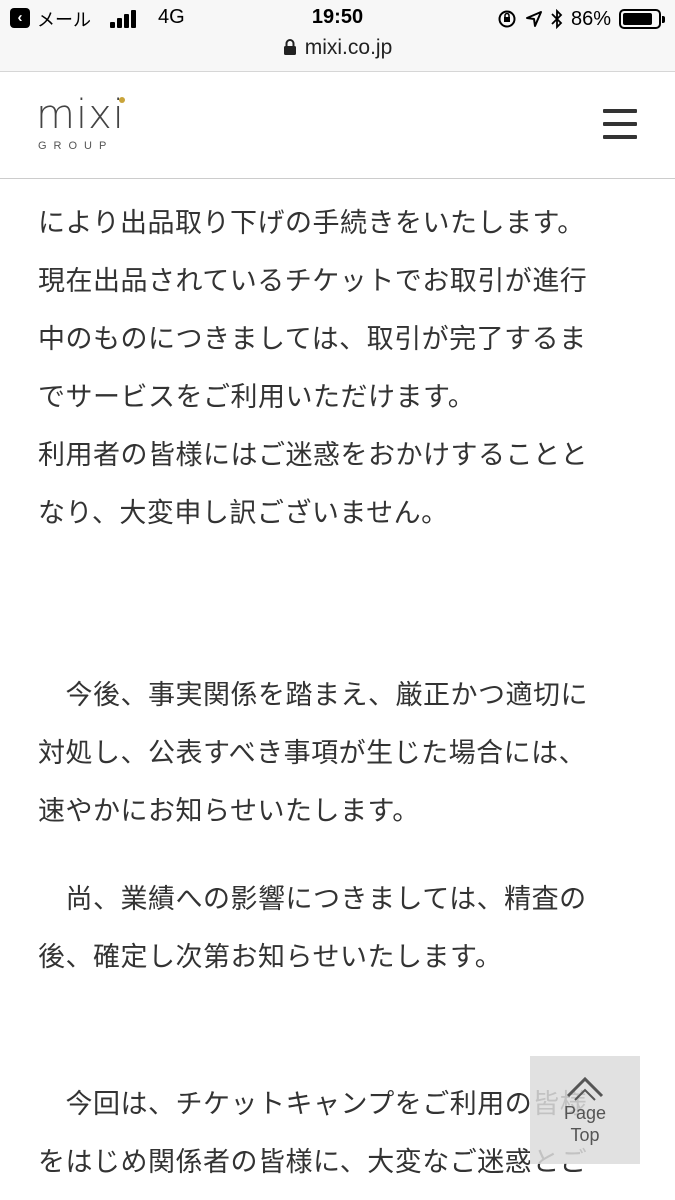 The height and width of the screenshot is (1200, 675). I want to click on address-bar: mixi.co.jp, so click(337, 48).